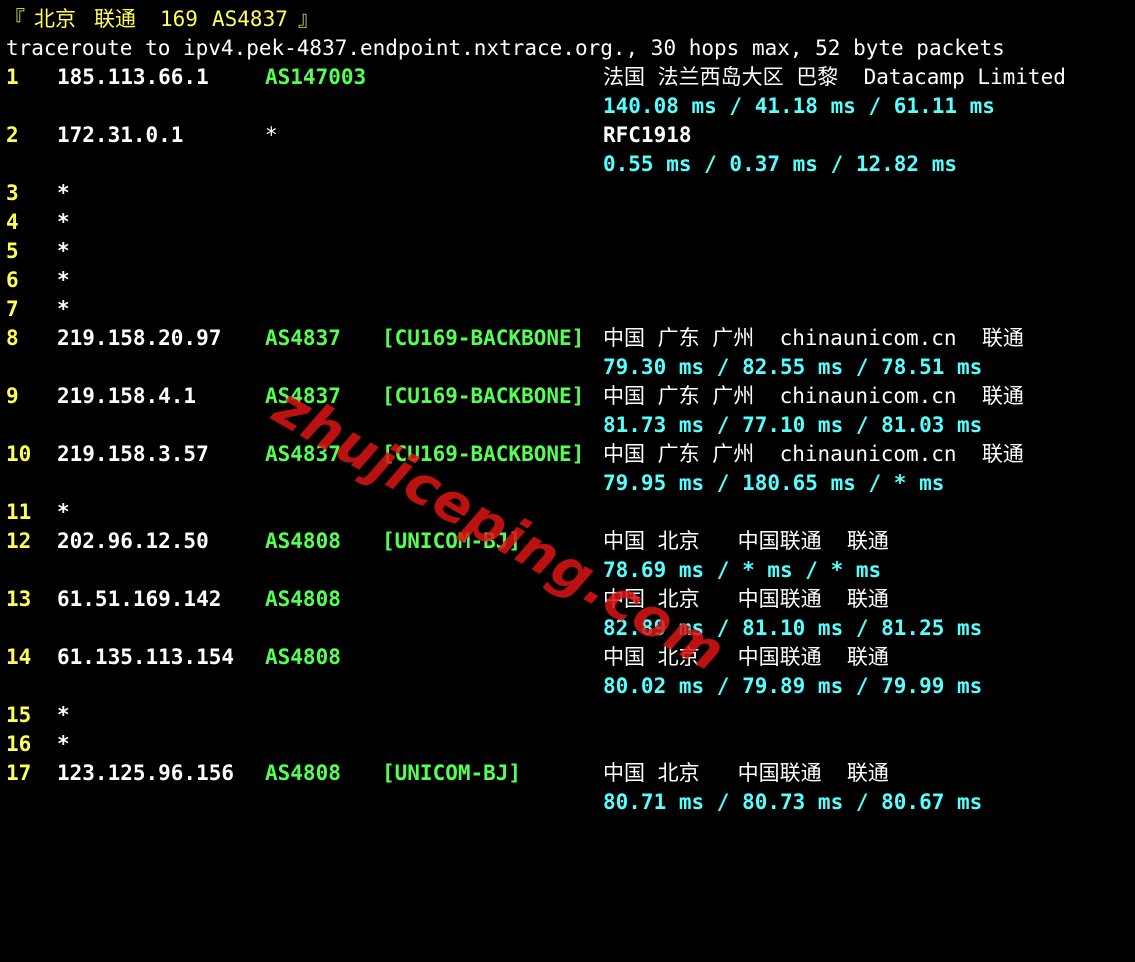  What do you see at coordinates (12, 309) in the screenshot?
I see `hop-number: 7` at bounding box center [12, 309].